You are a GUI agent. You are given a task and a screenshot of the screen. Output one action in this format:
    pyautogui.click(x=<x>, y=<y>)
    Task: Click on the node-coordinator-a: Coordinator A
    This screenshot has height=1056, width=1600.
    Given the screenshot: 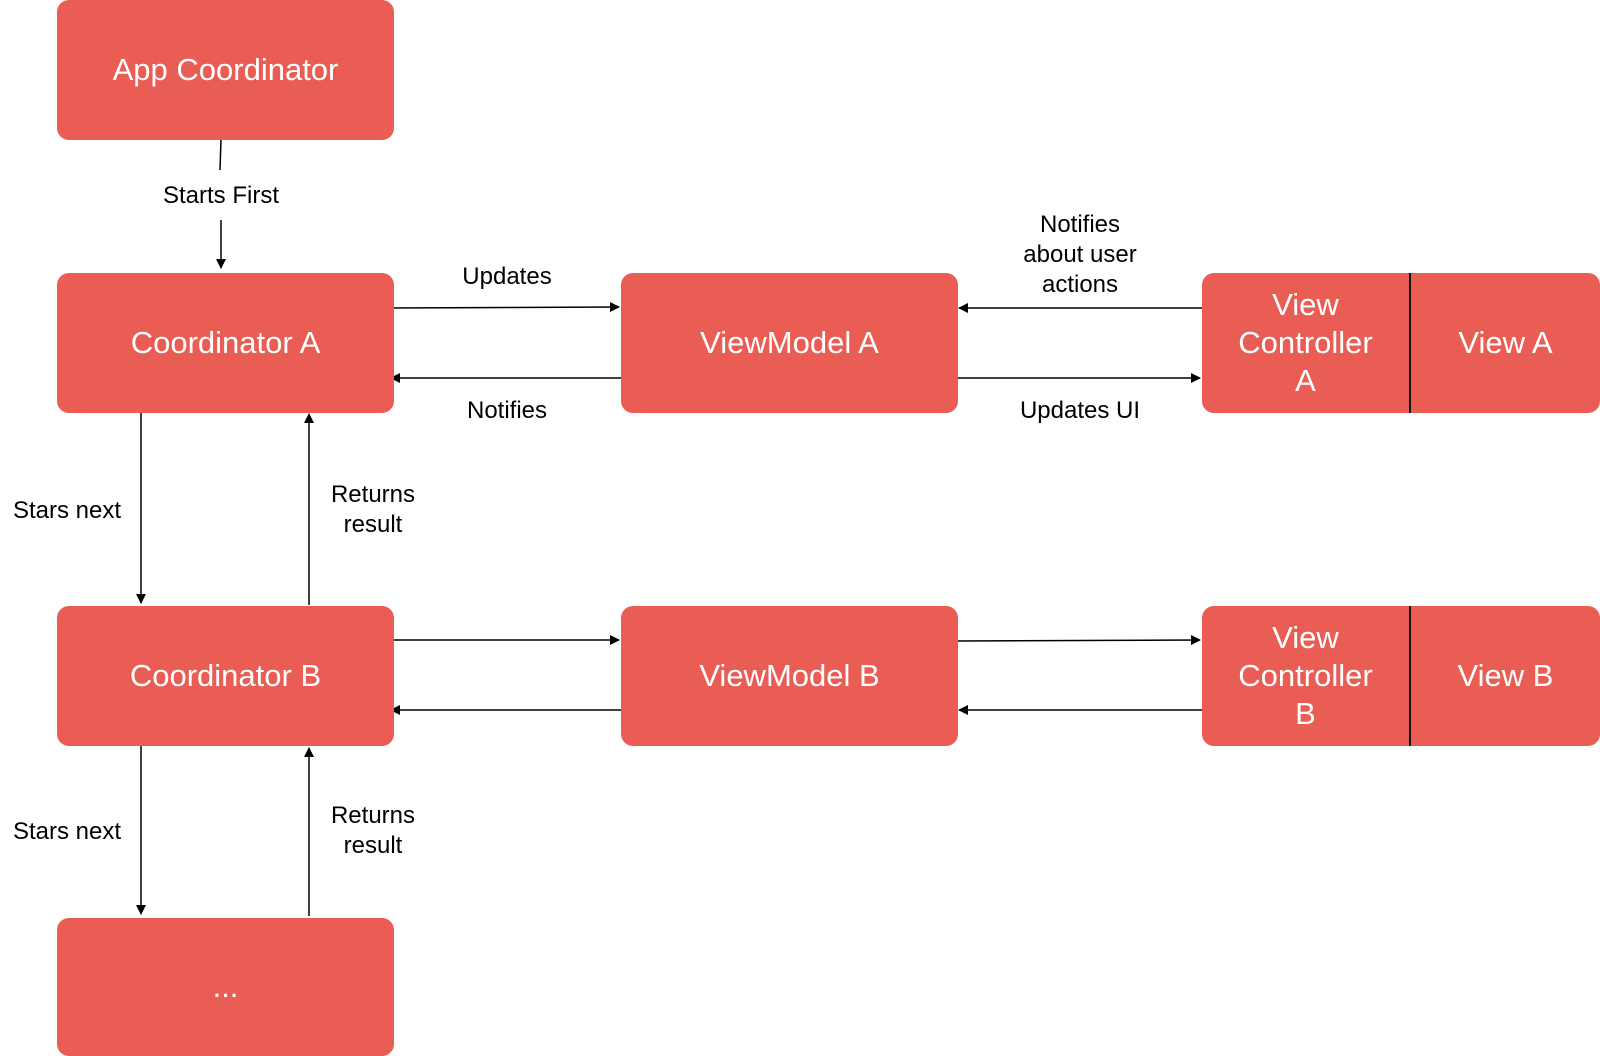 What is the action you would take?
    pyautogui.click(x=225, y=343)
    